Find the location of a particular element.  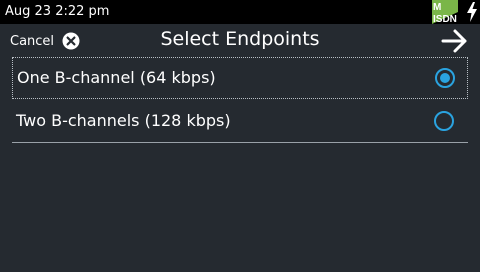

status-bar: Aug 23 2:22 pm M ISDN is located at coordinates (240, 12).